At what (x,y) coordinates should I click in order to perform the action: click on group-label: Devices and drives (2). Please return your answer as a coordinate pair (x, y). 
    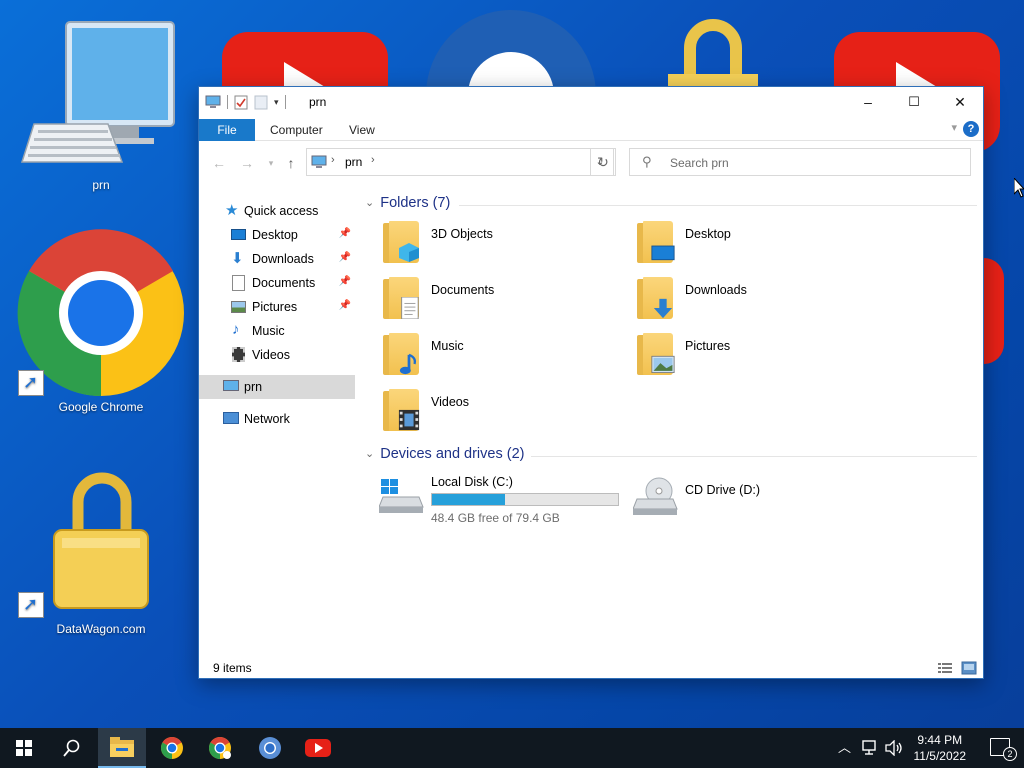
    Looking at the image, I should click on (452, 454).